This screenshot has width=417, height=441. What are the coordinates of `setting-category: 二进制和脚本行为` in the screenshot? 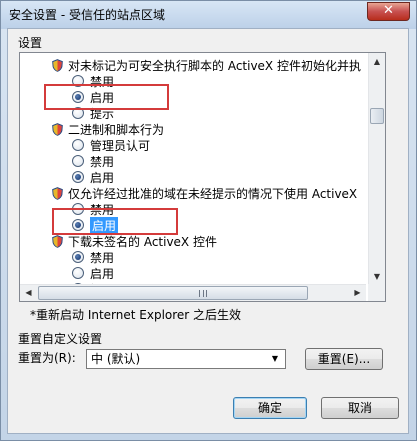 It's located at (108, 129).